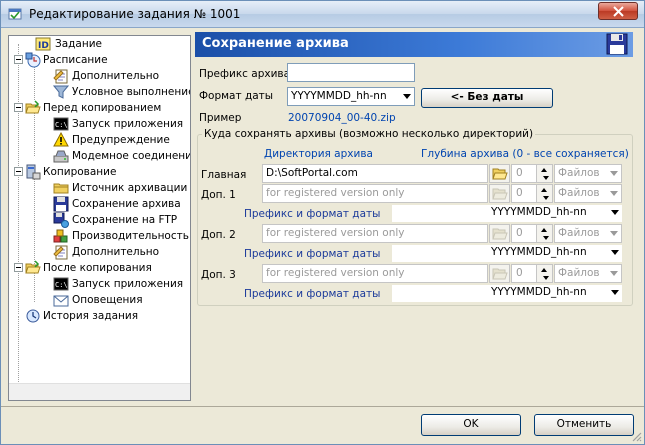 This screenshot has height=445, width=645. I want to click on extra3-date-format-select: YYYYMMDD_hh-nn, so click(555, 293).